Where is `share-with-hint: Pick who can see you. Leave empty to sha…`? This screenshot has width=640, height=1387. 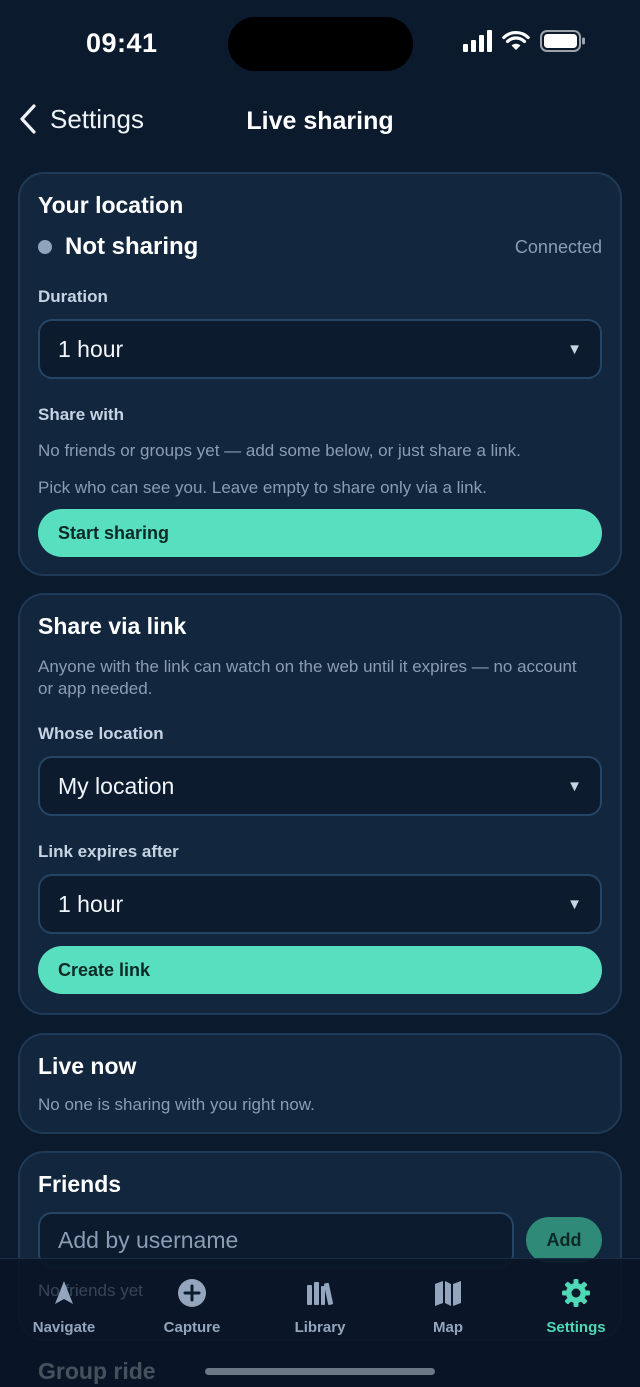
share-with-hint: Pick who can see you. Leave empty to sha… is located at coordinates (262, 487).